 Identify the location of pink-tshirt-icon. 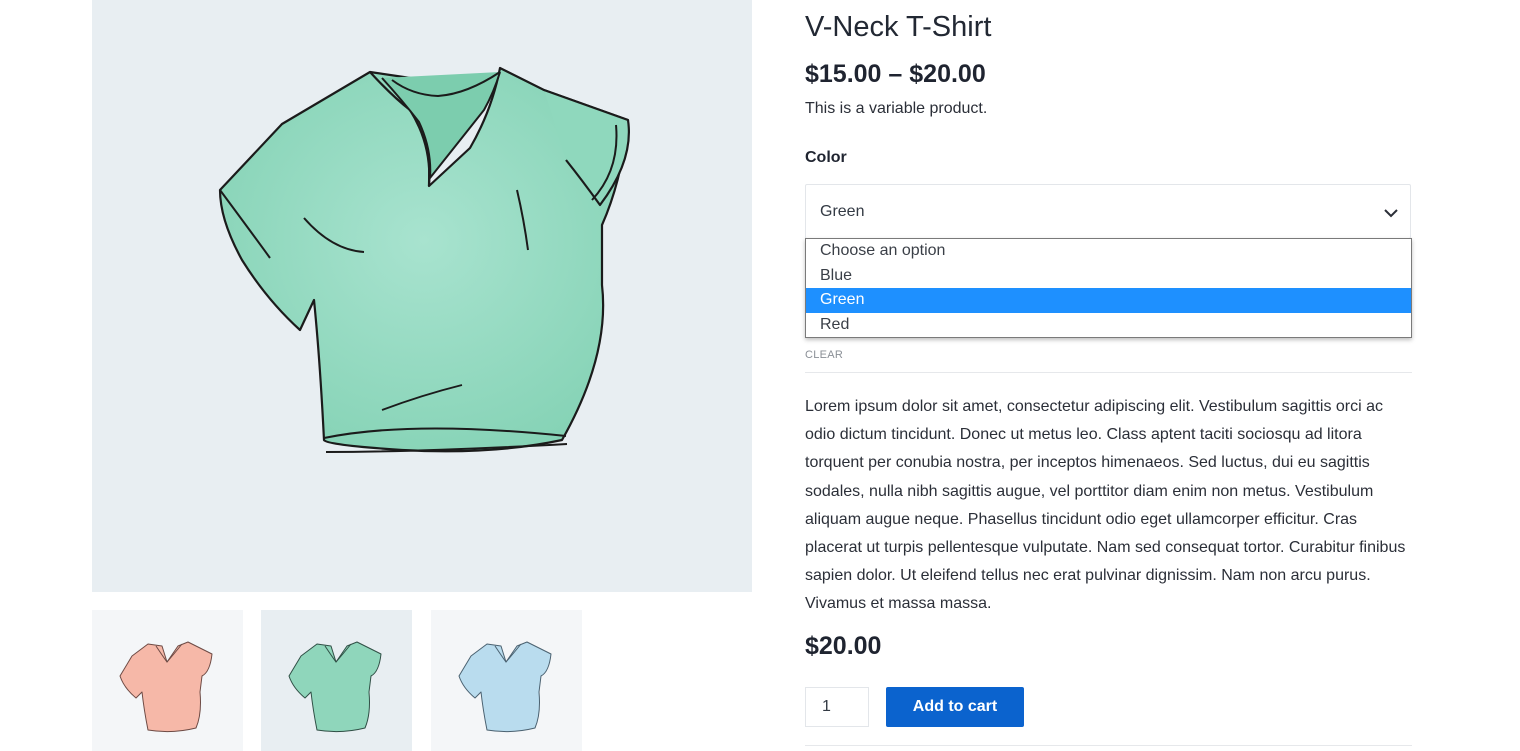
(166, 687).